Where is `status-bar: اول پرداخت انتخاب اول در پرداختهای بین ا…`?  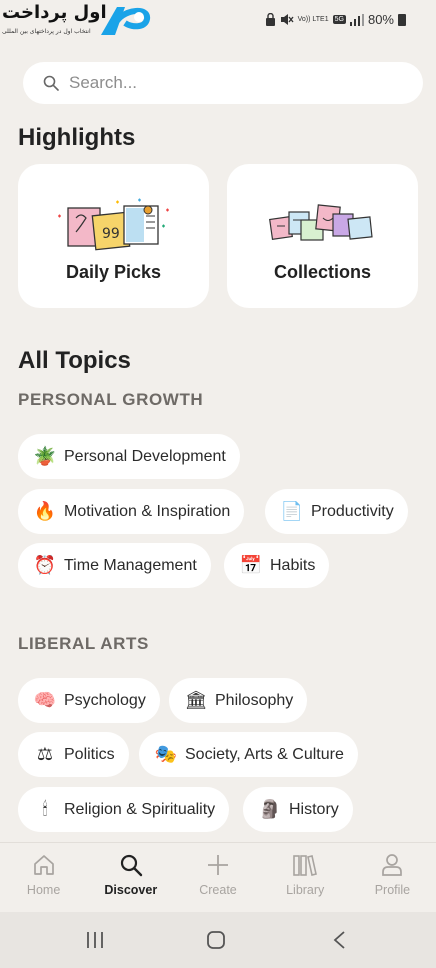
status-bar: اول پرداخت انتخاب اول در پرداختهای بین ا… is located at coordinates (218, 20).